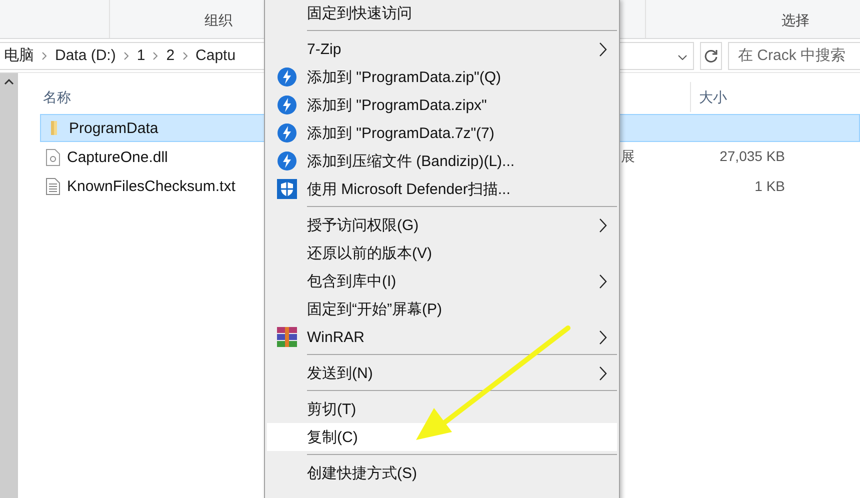 The image size is (860, 498). I want to click on ribbon-group-label: 选择, so click(796, 21).